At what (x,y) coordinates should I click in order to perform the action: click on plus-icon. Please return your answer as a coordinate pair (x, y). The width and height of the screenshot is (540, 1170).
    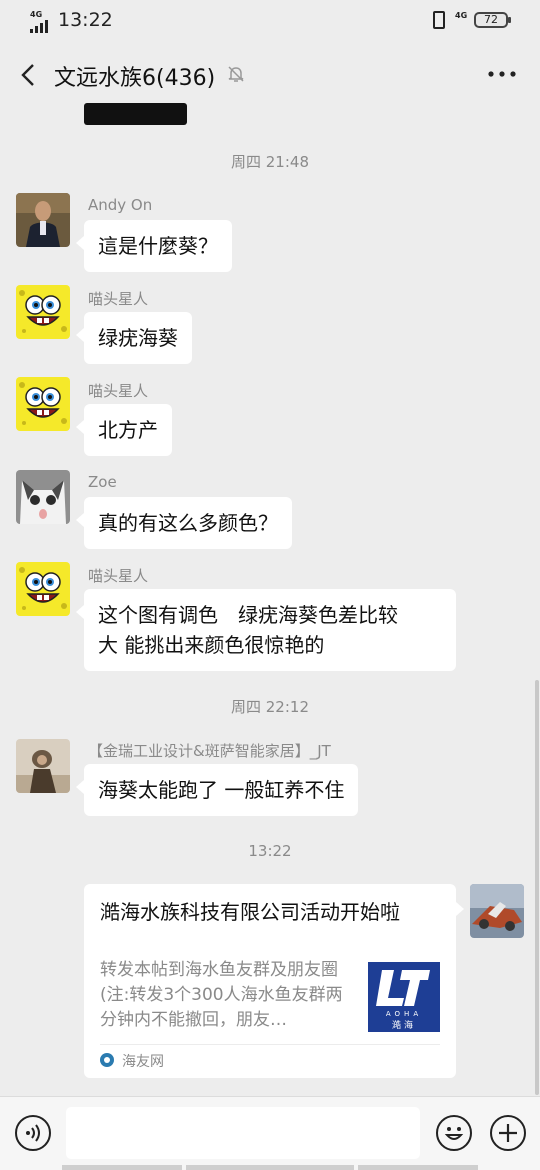
    Looking at the image, I should click on (508, 1133).